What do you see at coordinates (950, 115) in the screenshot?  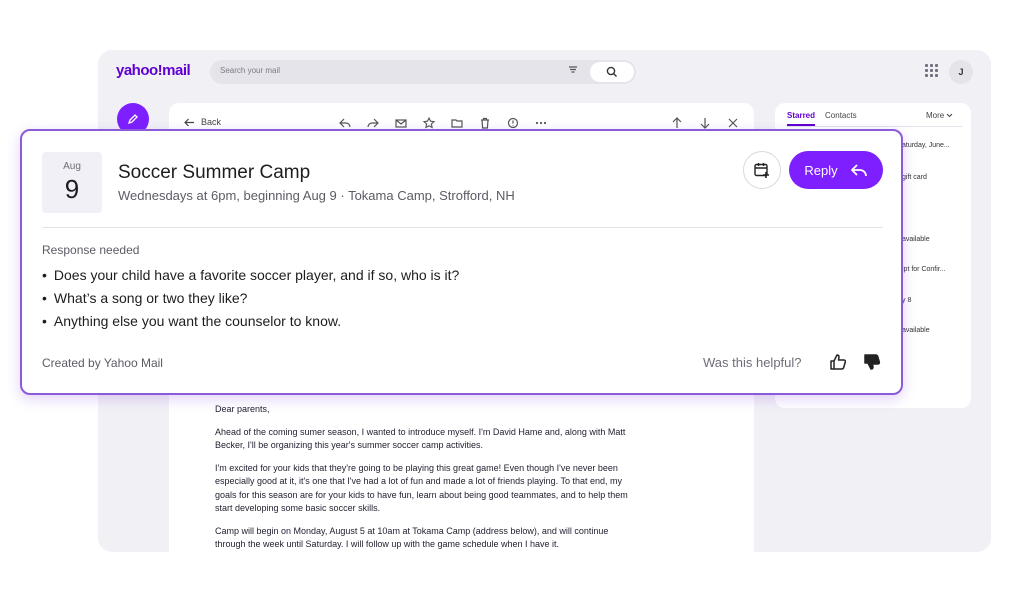 I see `chevron-down-icon` at bounding box center [950, 115].